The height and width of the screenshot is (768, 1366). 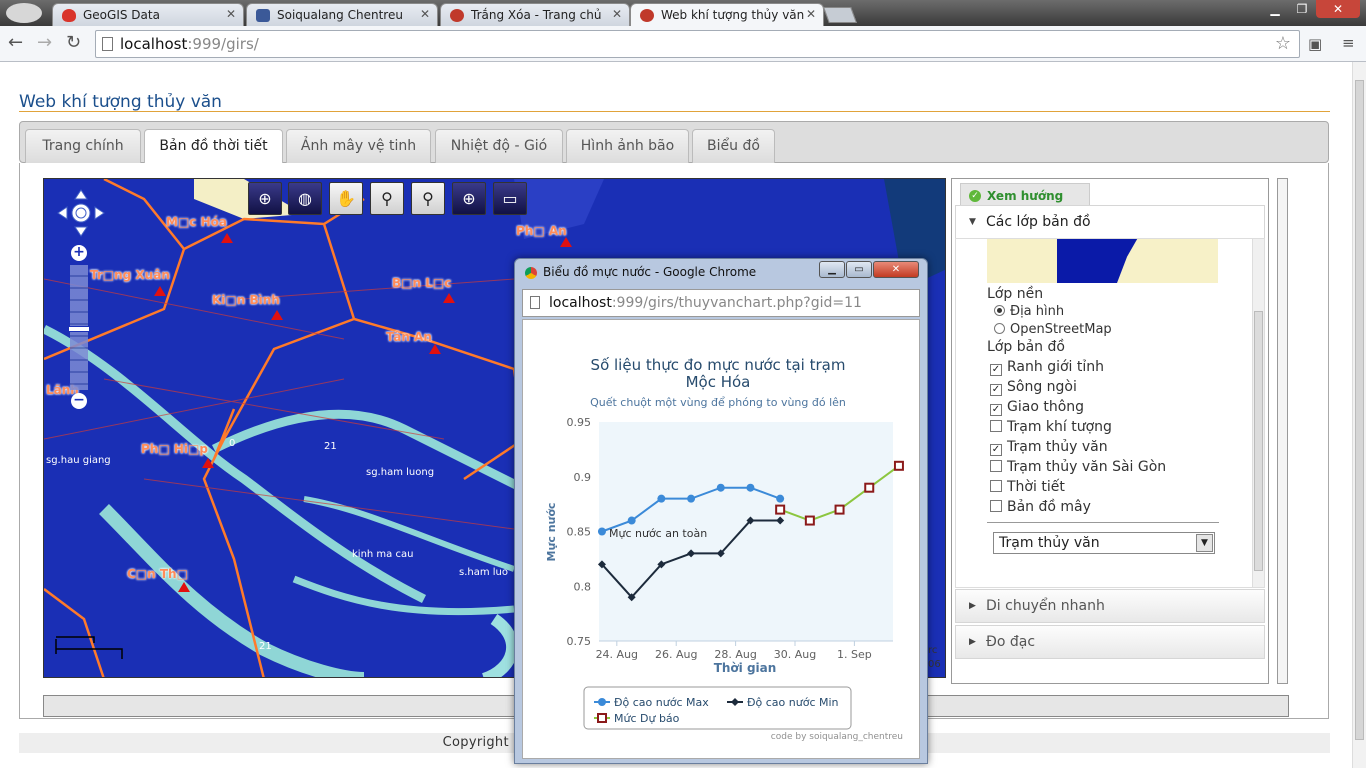 What do you see at coordinates (510, 198) in the screenshot?
I see `print-icon: ▭` at bounding box center [510, 198].